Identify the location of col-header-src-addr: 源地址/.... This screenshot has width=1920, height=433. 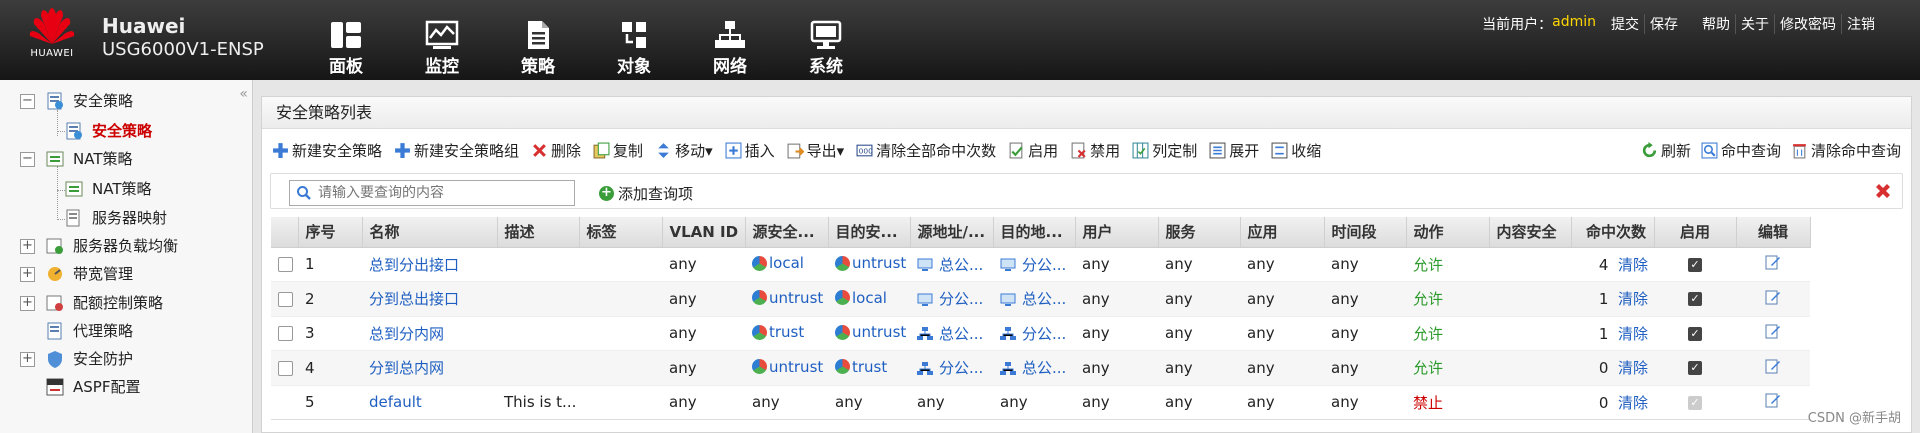
(952, 232).